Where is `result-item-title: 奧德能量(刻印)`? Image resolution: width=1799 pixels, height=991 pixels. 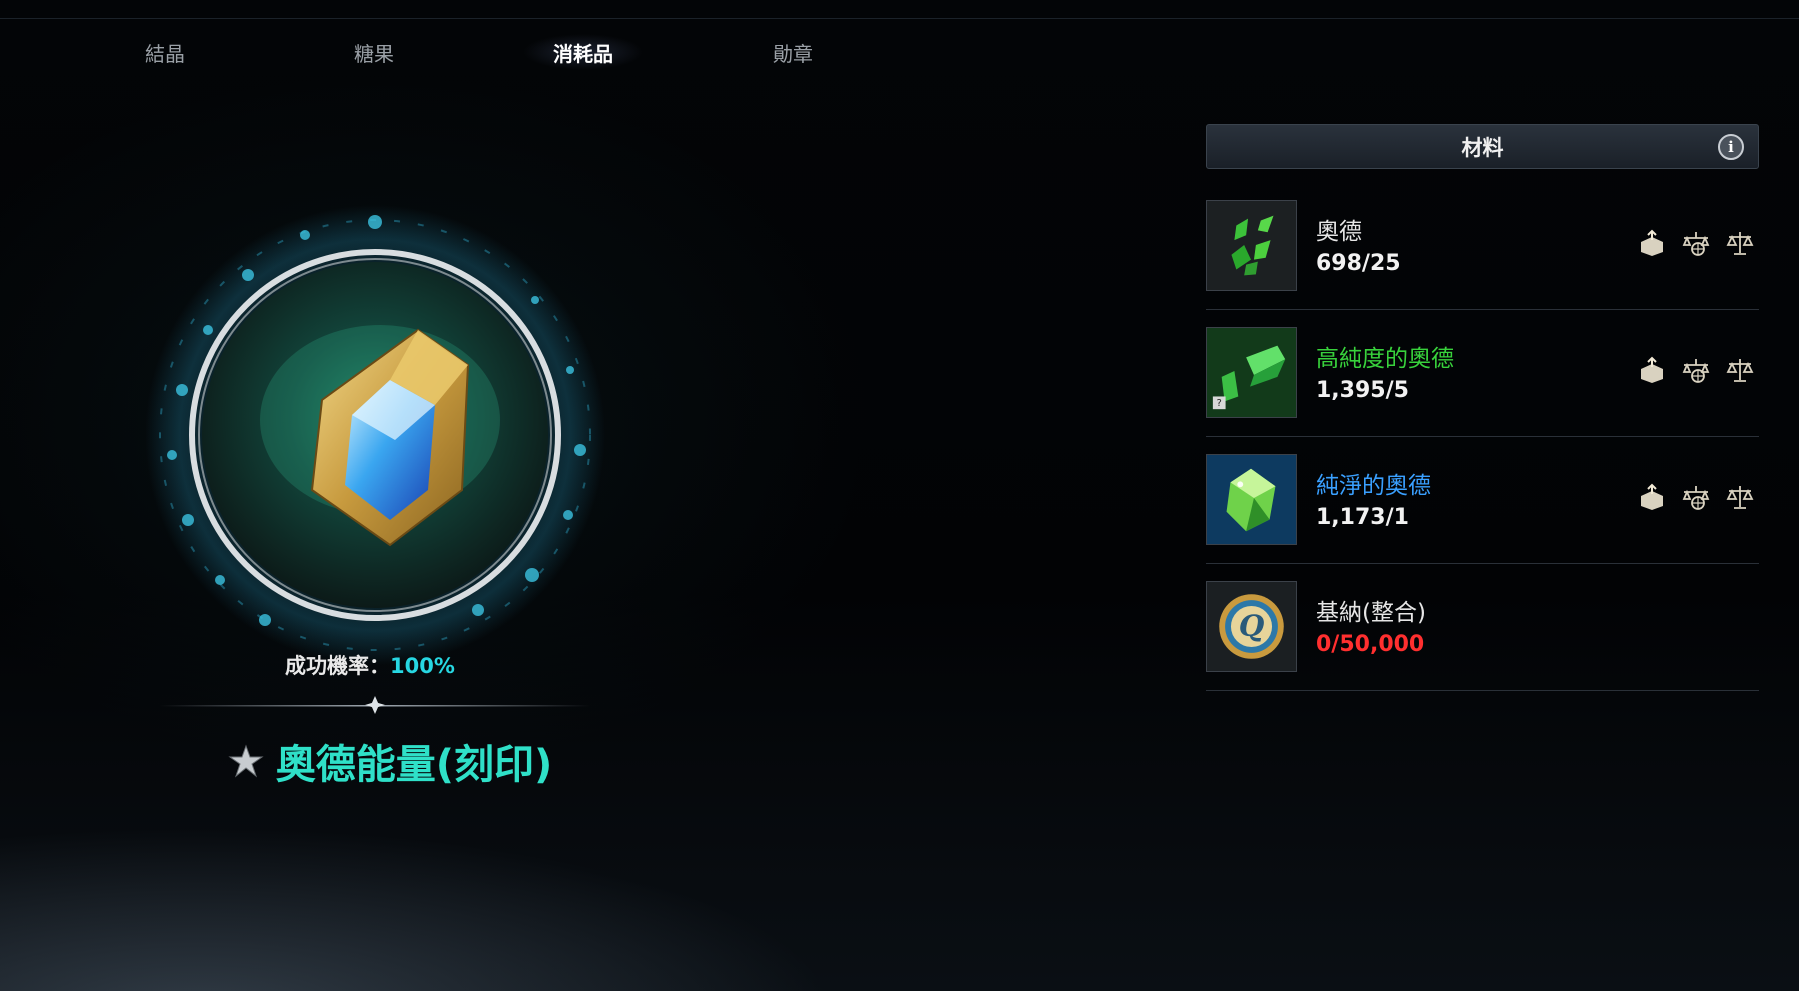
result-item-title: 奧德能量(刻印) is located at coordinates (390, 761).